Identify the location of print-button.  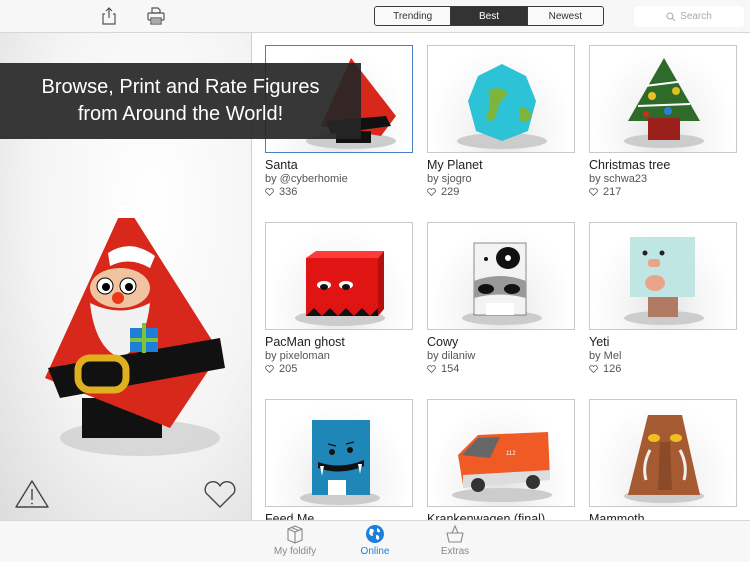
(156, 16).